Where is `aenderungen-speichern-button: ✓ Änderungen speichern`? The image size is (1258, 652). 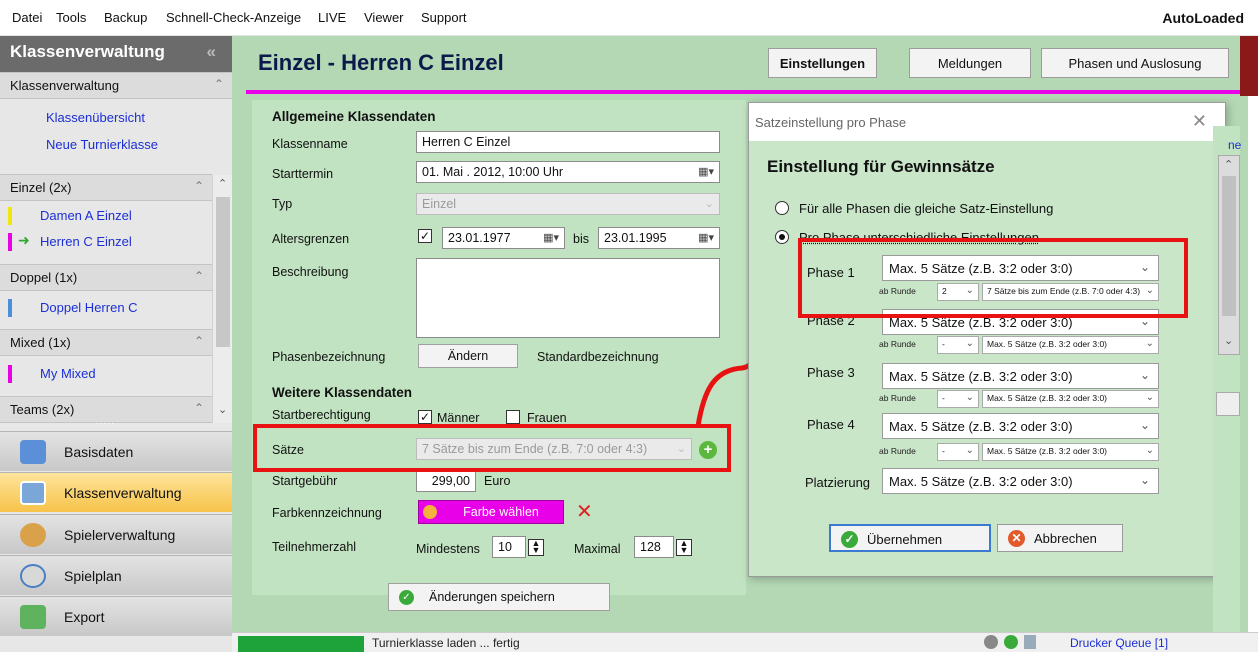
aenderungen-speichern-button: ✓ Änderungen speichern is located at coordinates (499, 597).